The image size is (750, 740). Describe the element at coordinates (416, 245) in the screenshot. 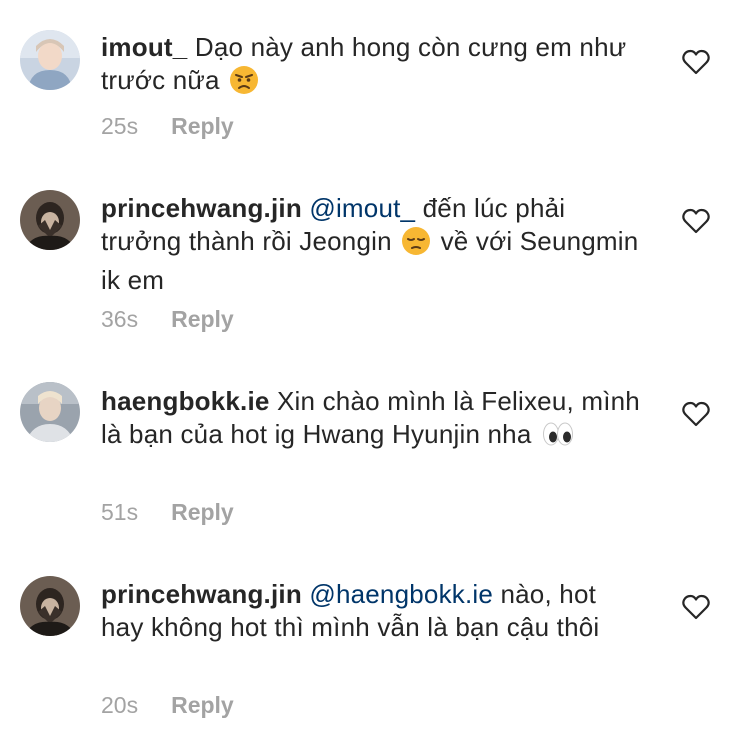

I see `pensive-face-icon` at that location.